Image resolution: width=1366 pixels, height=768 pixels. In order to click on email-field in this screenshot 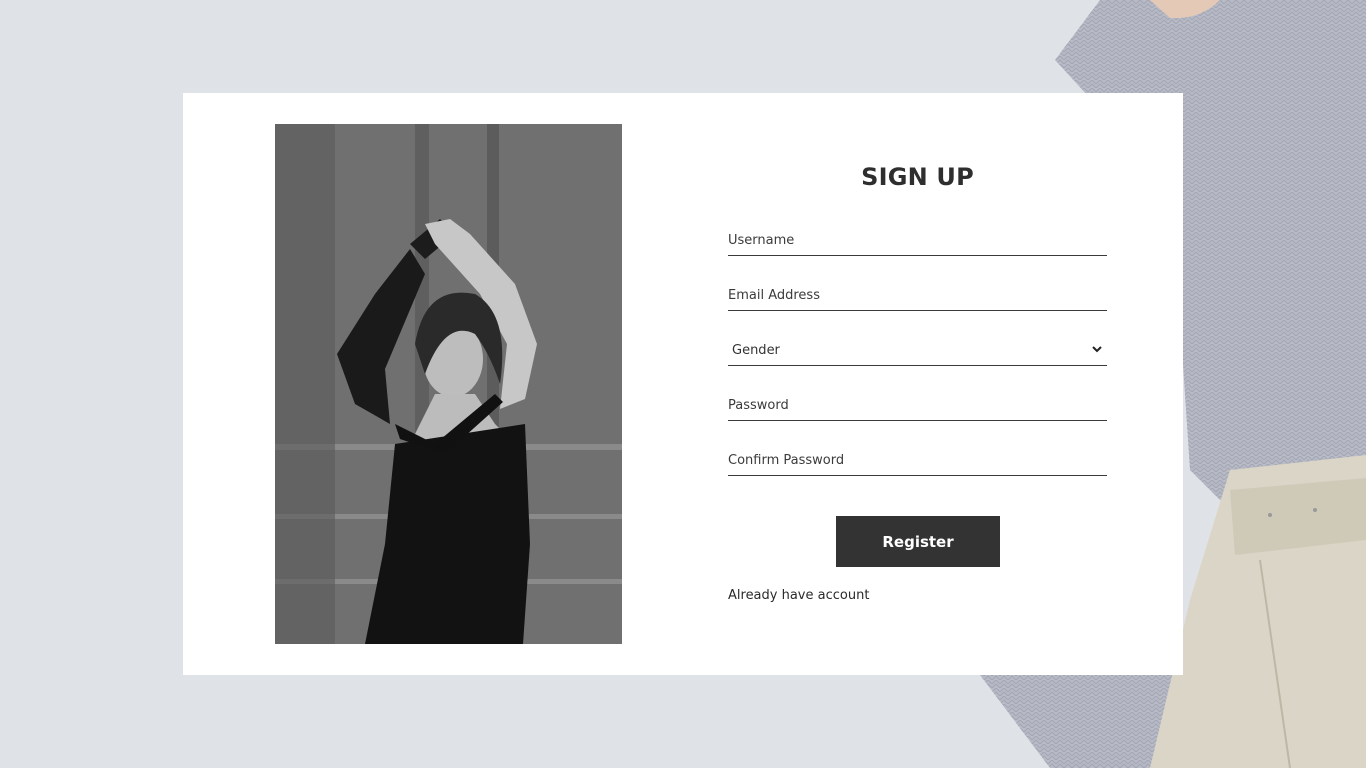, I will do `click(917, 295)`.